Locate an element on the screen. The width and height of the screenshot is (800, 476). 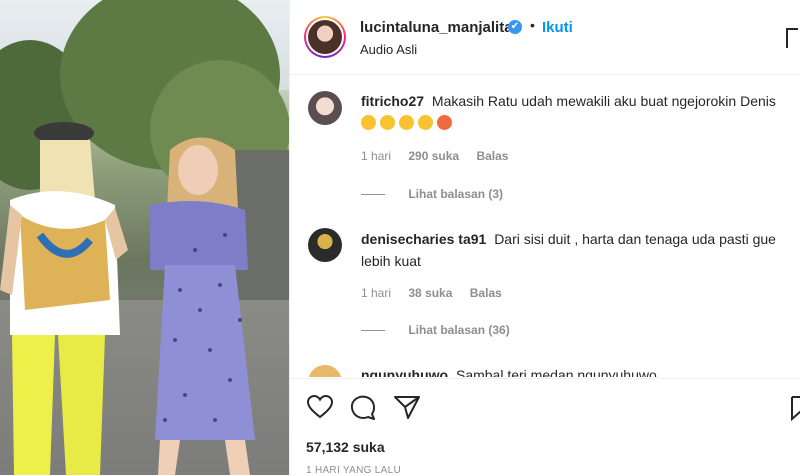
comment-username: fitricho27 is located at coordinates (392, 101).